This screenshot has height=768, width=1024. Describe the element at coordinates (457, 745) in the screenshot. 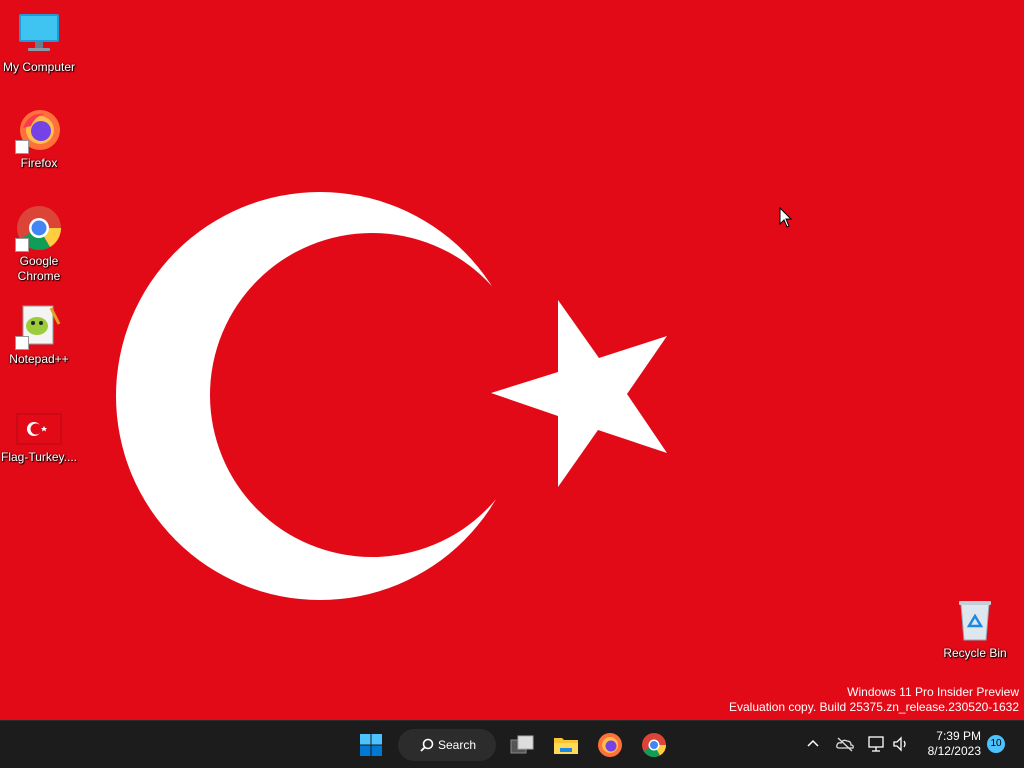

I see `search-label: Search` at that location.